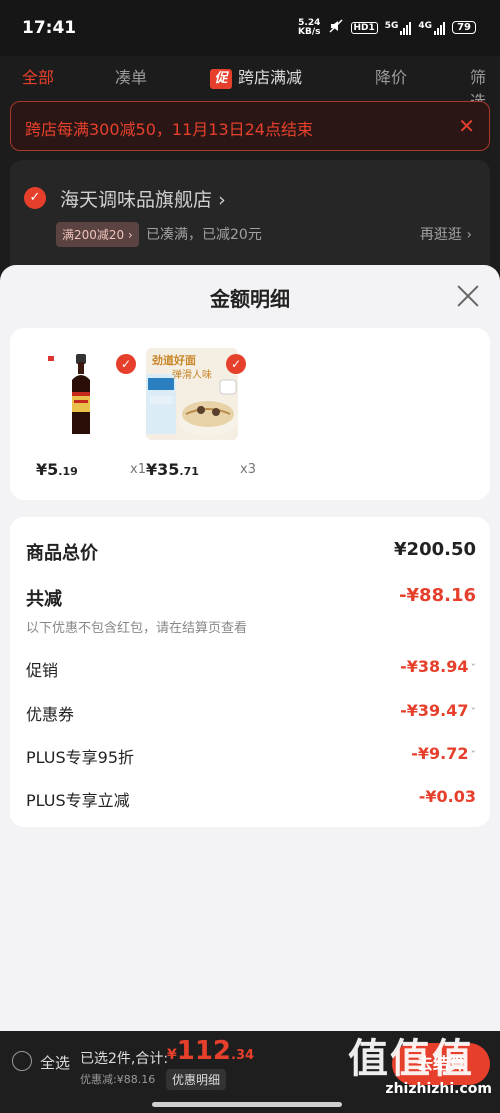 Image resolution: width=500 pixels, height=1113 pixels. What do you see at coordinates (398, 28) in the screenshot?
I see `signal-5g: 5G` at bounding box center [398, 28].